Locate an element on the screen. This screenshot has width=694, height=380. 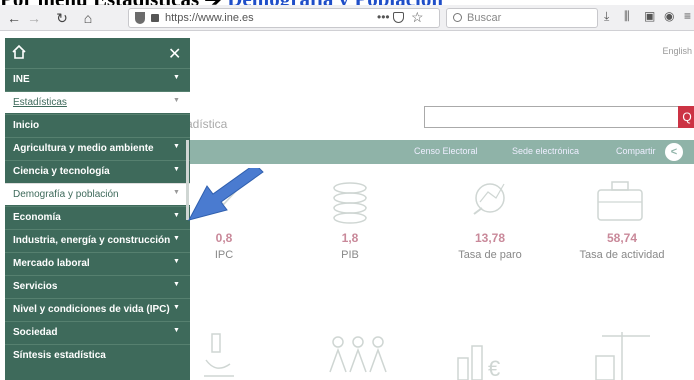
page-actions-icon: ••• is located at coordinates (383, 17).